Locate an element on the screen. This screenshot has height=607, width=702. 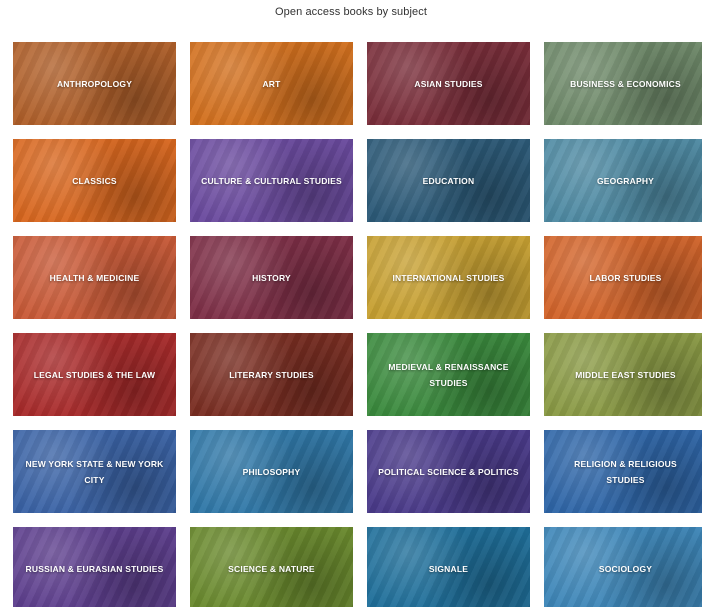
subject-tile-label: SOCIOLOGY is located at coordinates (625, 568).